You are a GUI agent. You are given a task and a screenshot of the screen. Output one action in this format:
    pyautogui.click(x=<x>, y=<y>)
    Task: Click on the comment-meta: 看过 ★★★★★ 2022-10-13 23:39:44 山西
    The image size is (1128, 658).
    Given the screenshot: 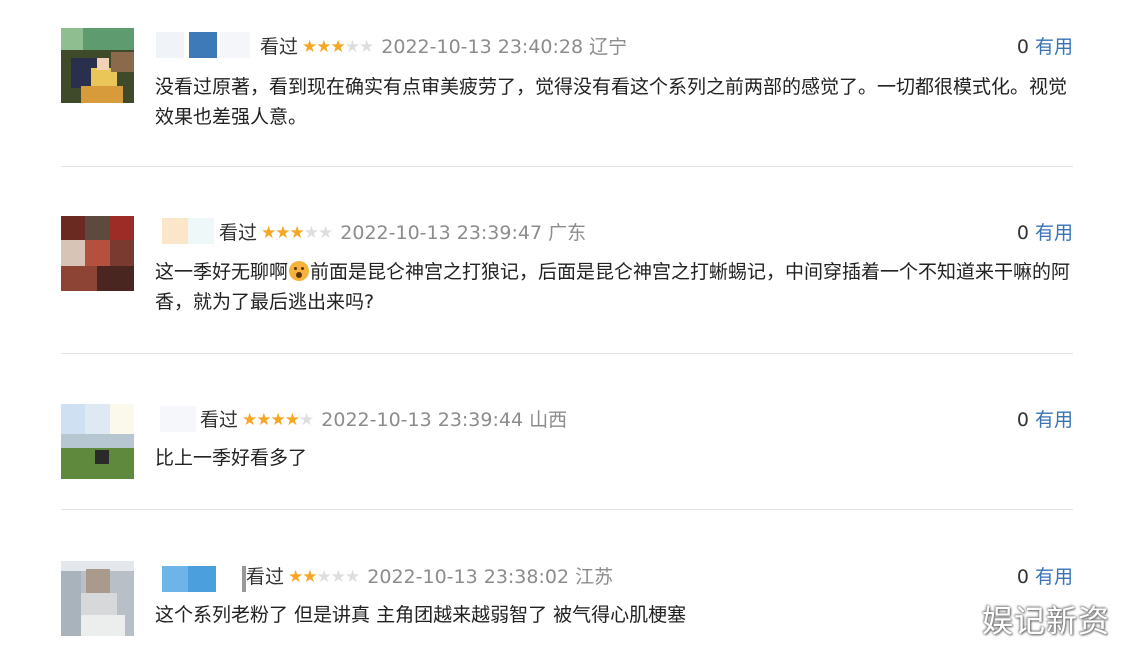 What is the action you would take?
    pyautogui.click(x=383, y=420)
    